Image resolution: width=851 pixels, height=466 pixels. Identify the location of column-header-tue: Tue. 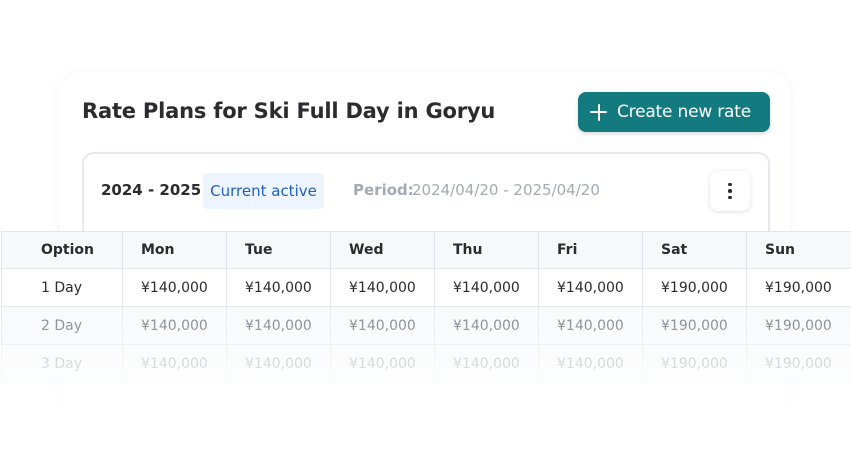
(278, 250).